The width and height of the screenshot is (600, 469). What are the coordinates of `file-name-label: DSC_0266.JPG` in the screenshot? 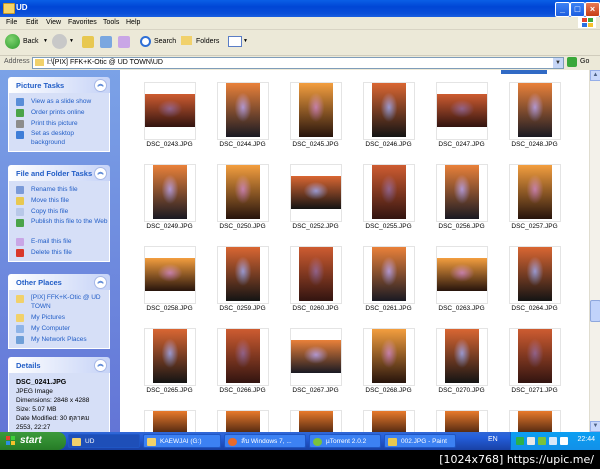 It's located at (242, 390).